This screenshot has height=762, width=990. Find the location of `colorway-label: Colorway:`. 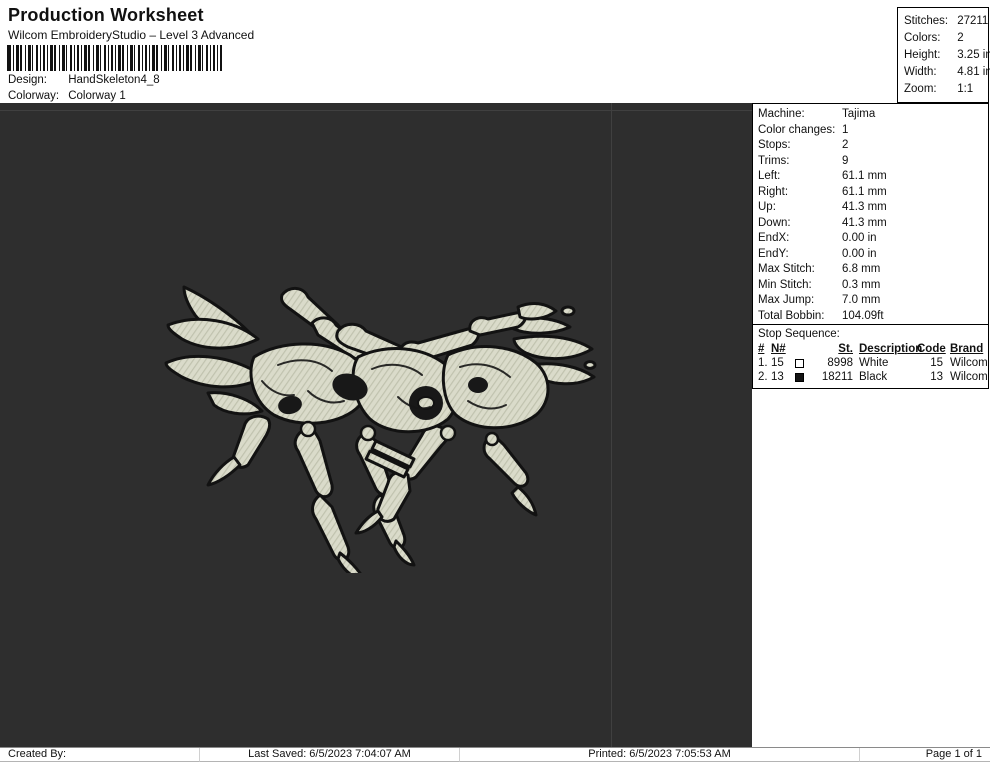

colorway-label: Colorway: is located at coordinates (34, 96).